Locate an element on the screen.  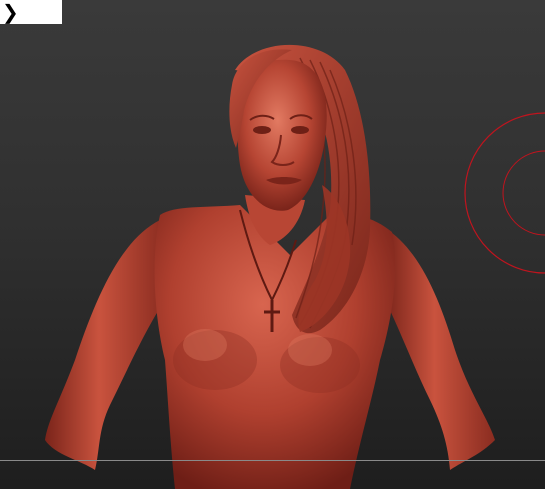
eye-right is located at coordinates (300, 130).